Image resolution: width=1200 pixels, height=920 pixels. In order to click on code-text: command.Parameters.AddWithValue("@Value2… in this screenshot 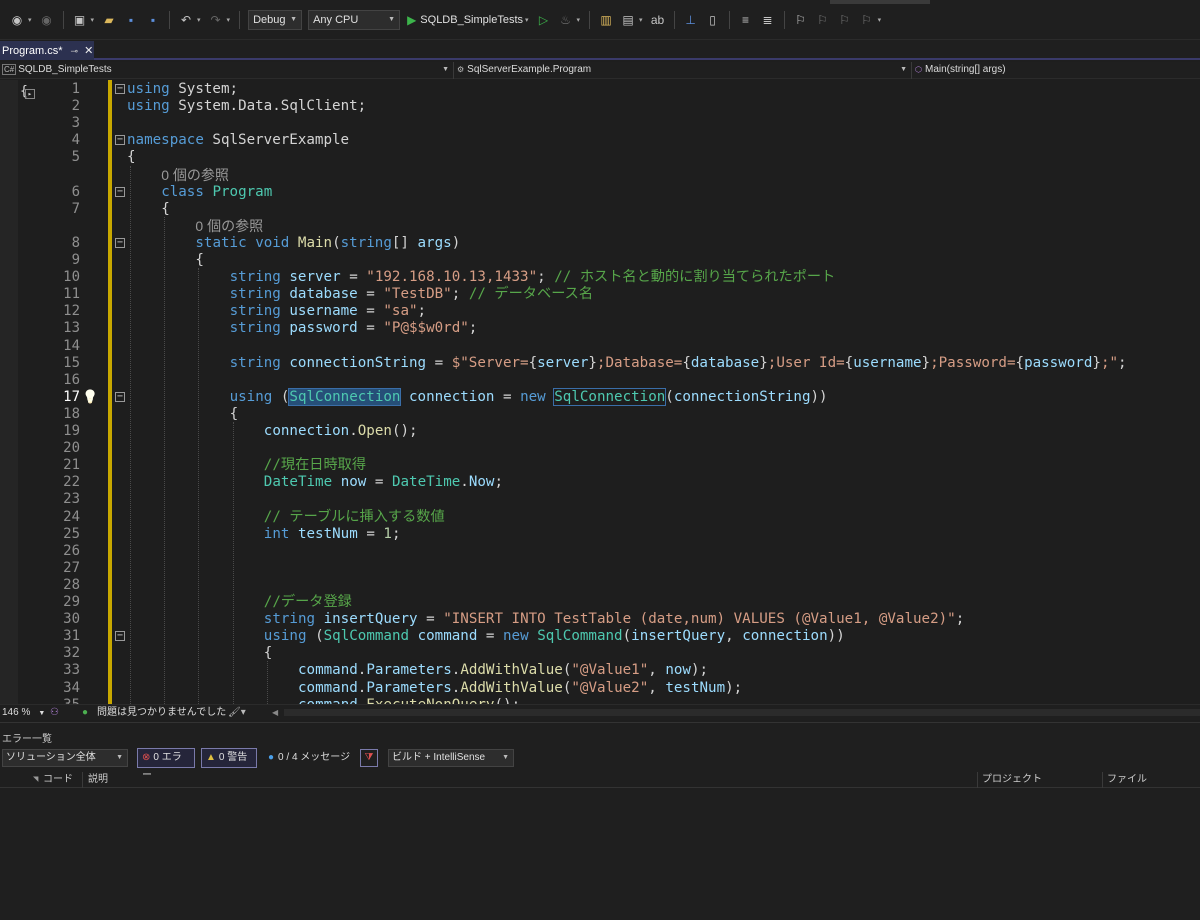, I will do `click(520, 688)`.